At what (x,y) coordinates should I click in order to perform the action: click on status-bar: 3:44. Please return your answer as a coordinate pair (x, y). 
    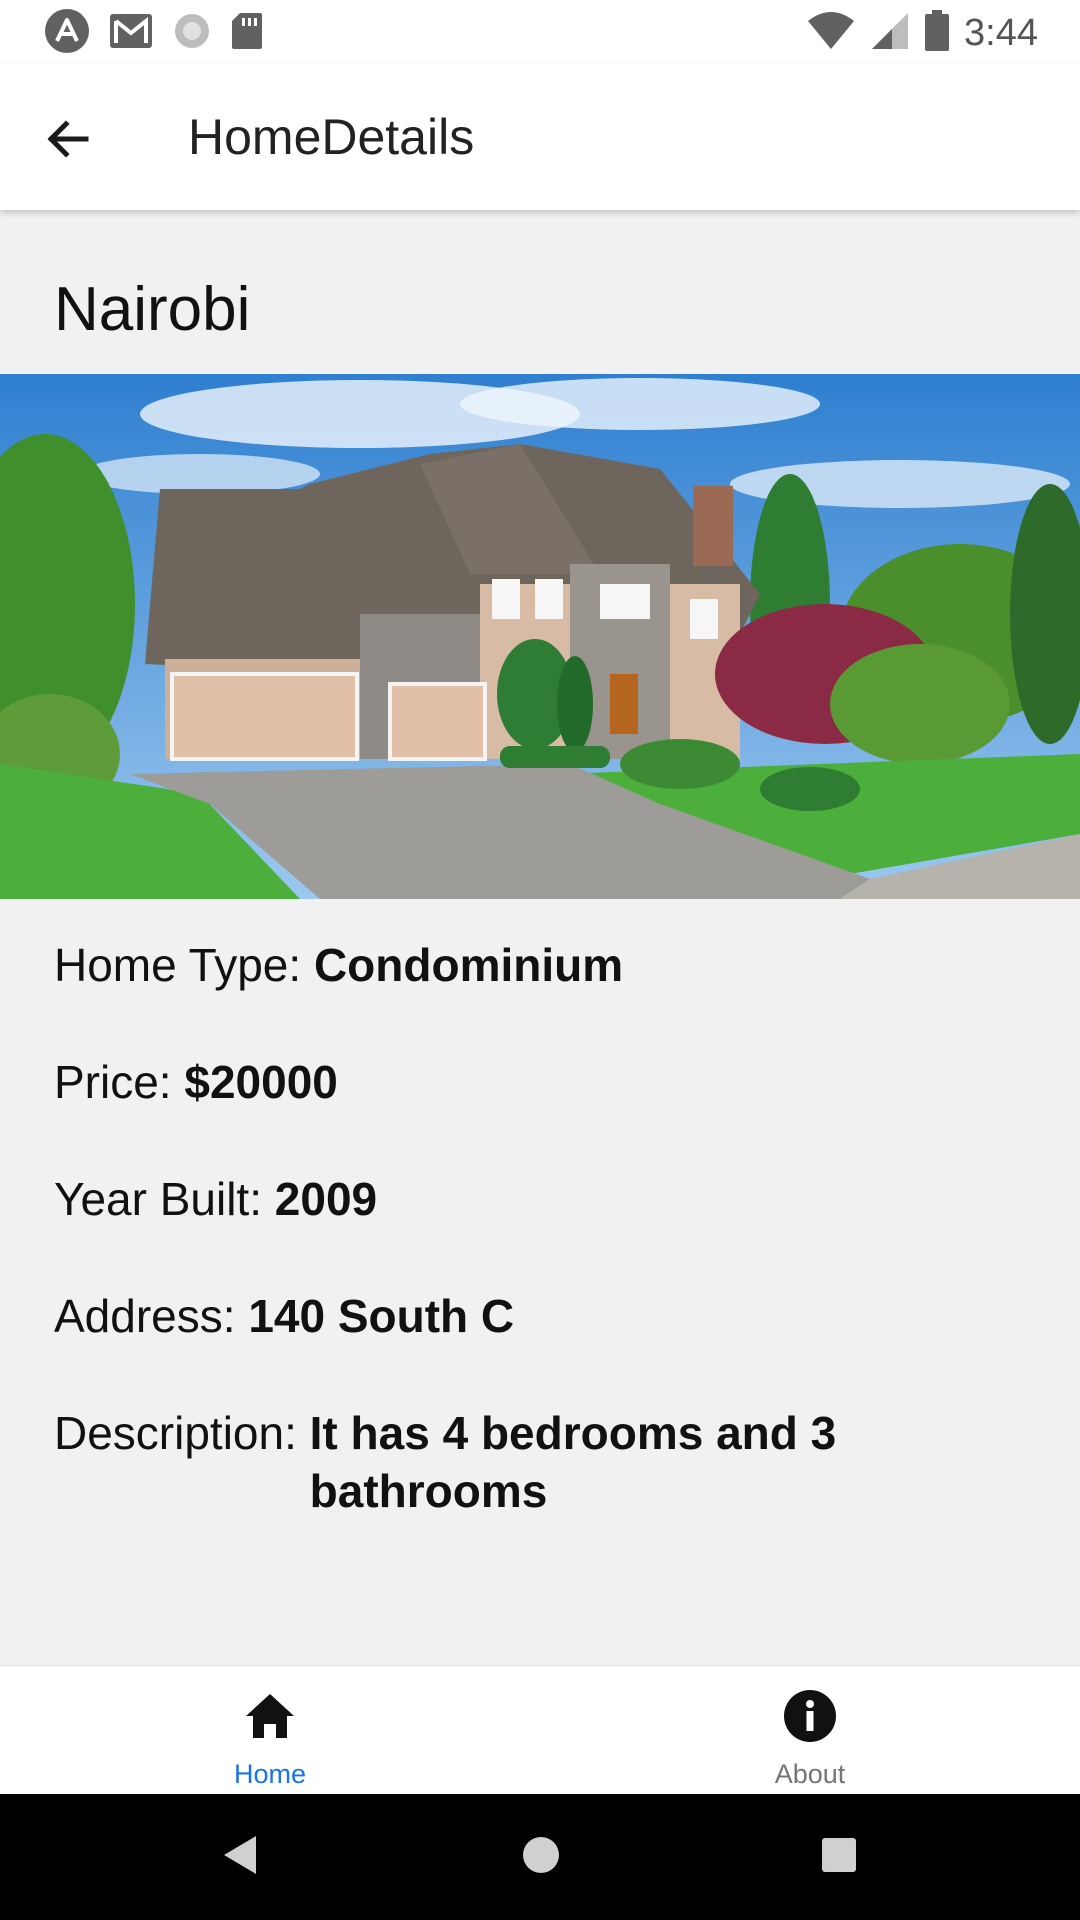
    Looking at the image, I should click on (540, 32).